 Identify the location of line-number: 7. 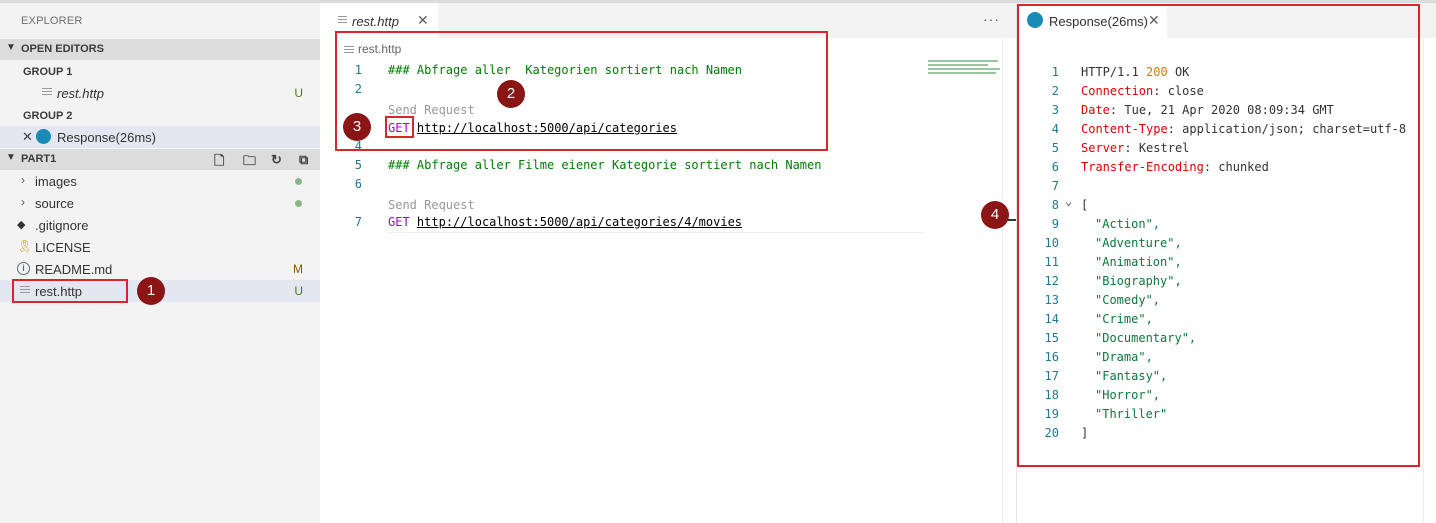
(358, 222).